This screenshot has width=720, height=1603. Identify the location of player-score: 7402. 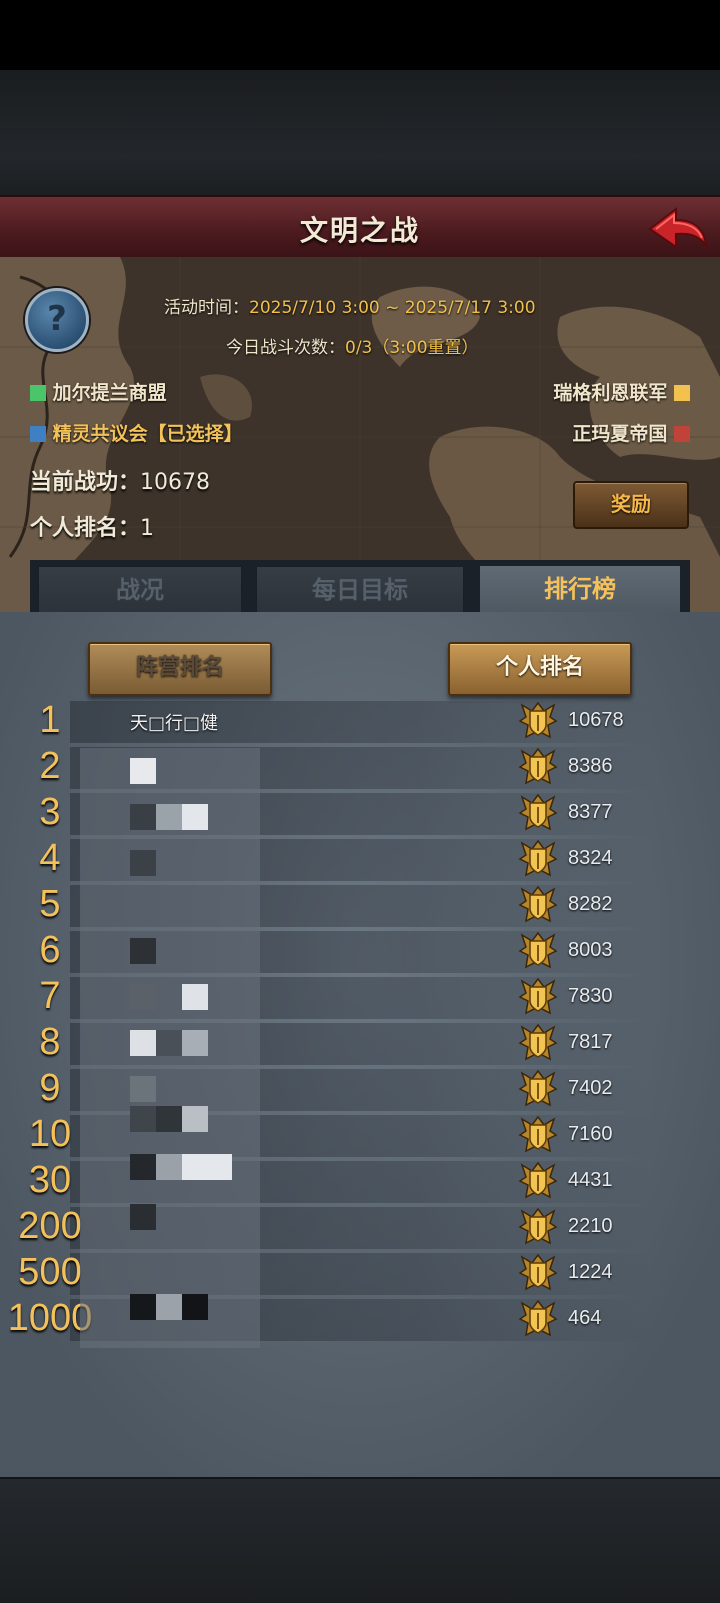
(590, 1088).